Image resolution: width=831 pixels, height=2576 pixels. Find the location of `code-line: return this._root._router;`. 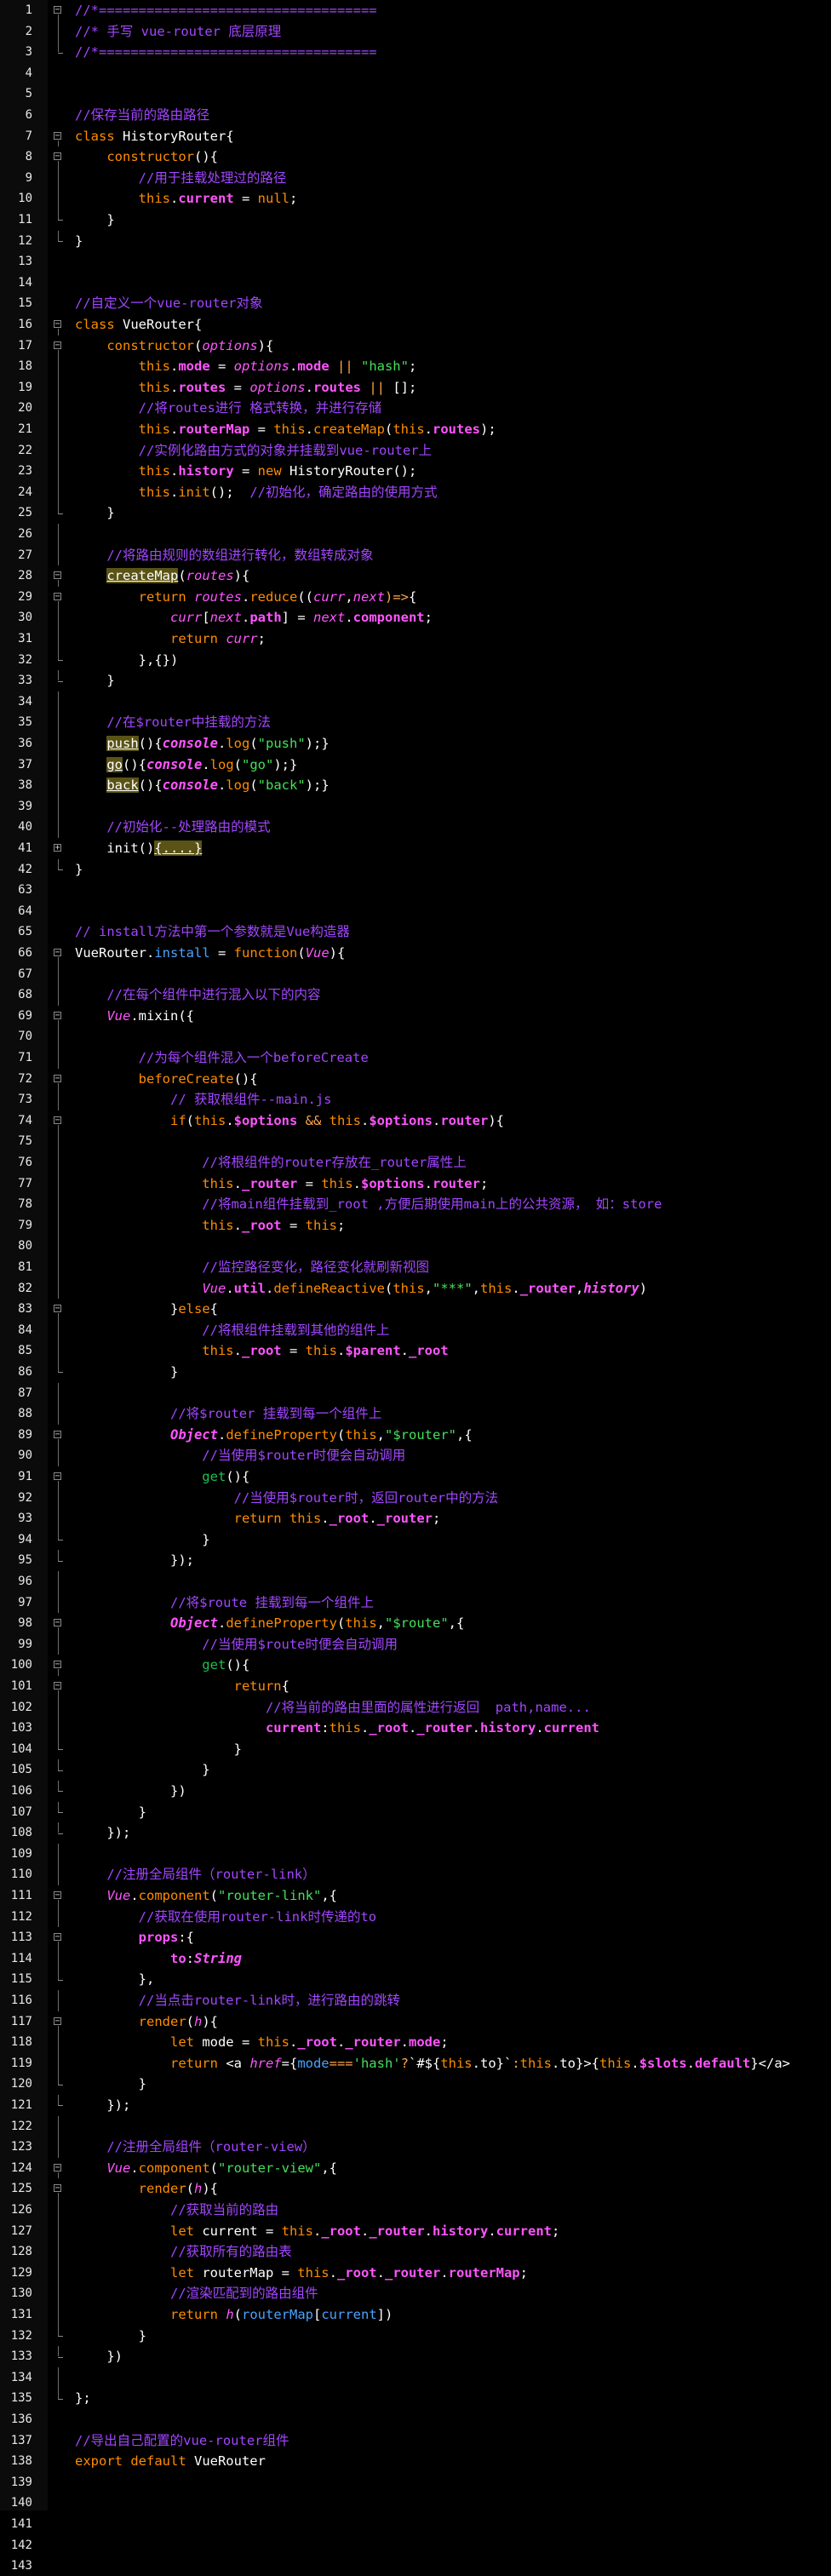

code-line: return this._root._router; is located at coordinates (258, 1518).